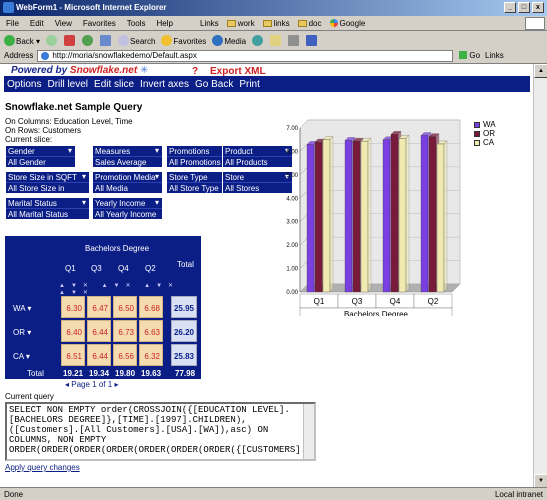 The width and height of the screenshot is (547, 500). What do you see at coordinates (67, 384) in the screenshot?
I see `pager-prev-icon: ◂` at bounding box center [67, 384].